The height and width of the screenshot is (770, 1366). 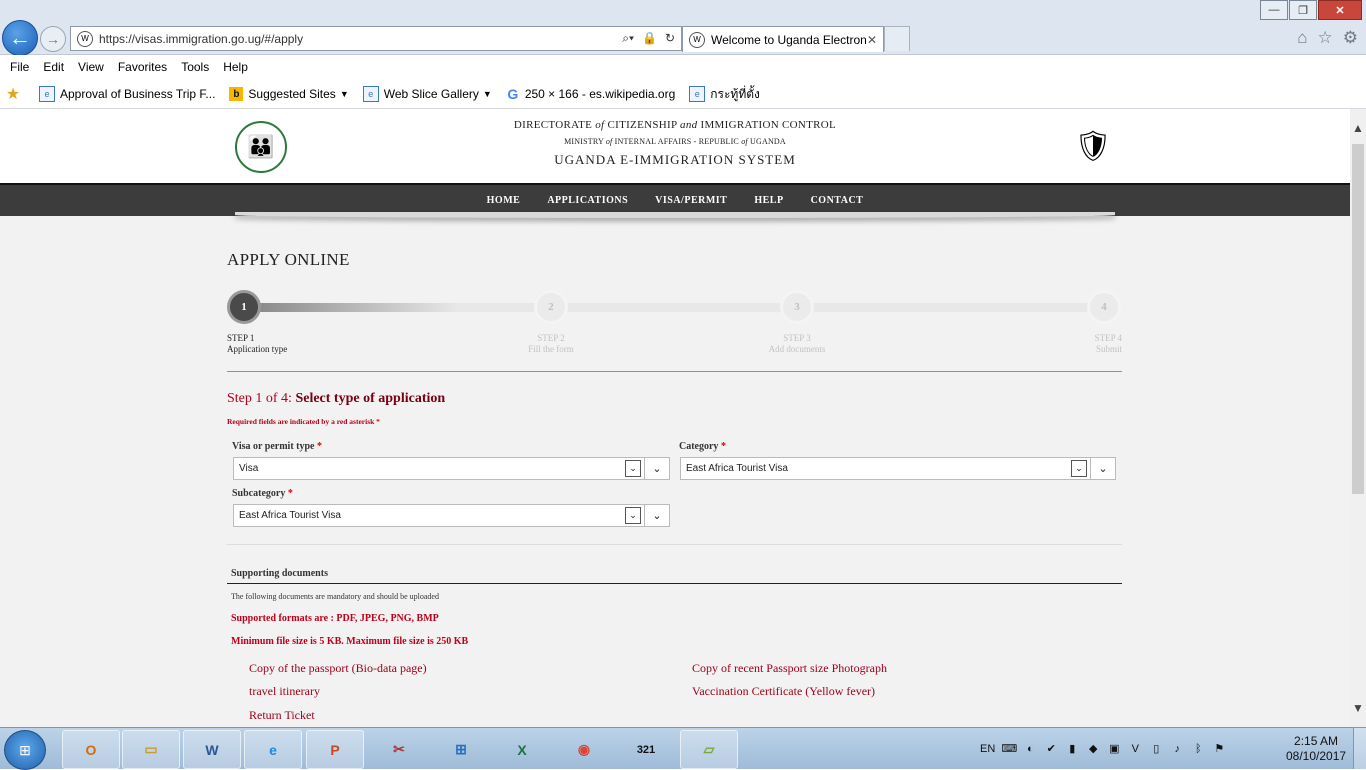 I want to click on snipping-icon: ✂, so click(x=399, y=749).